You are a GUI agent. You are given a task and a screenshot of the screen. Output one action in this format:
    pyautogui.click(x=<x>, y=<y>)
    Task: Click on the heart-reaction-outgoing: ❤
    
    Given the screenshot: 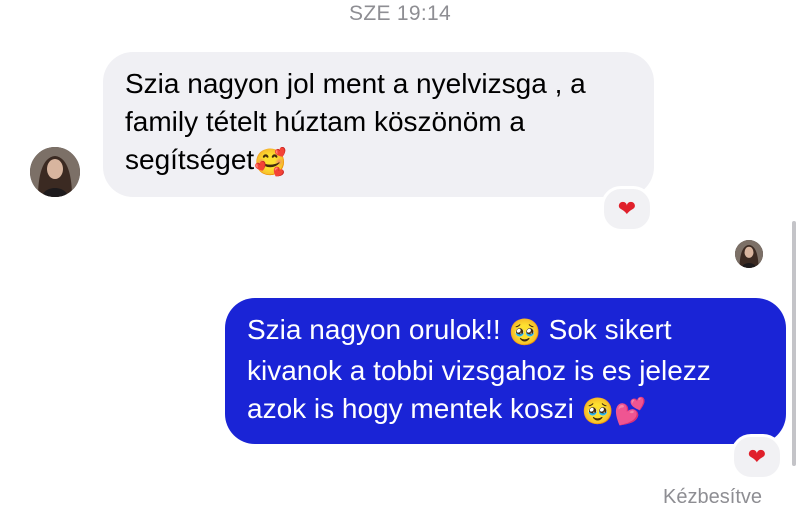 What is the action you would take?
    pyautogui.click(x=757, y=457)
    